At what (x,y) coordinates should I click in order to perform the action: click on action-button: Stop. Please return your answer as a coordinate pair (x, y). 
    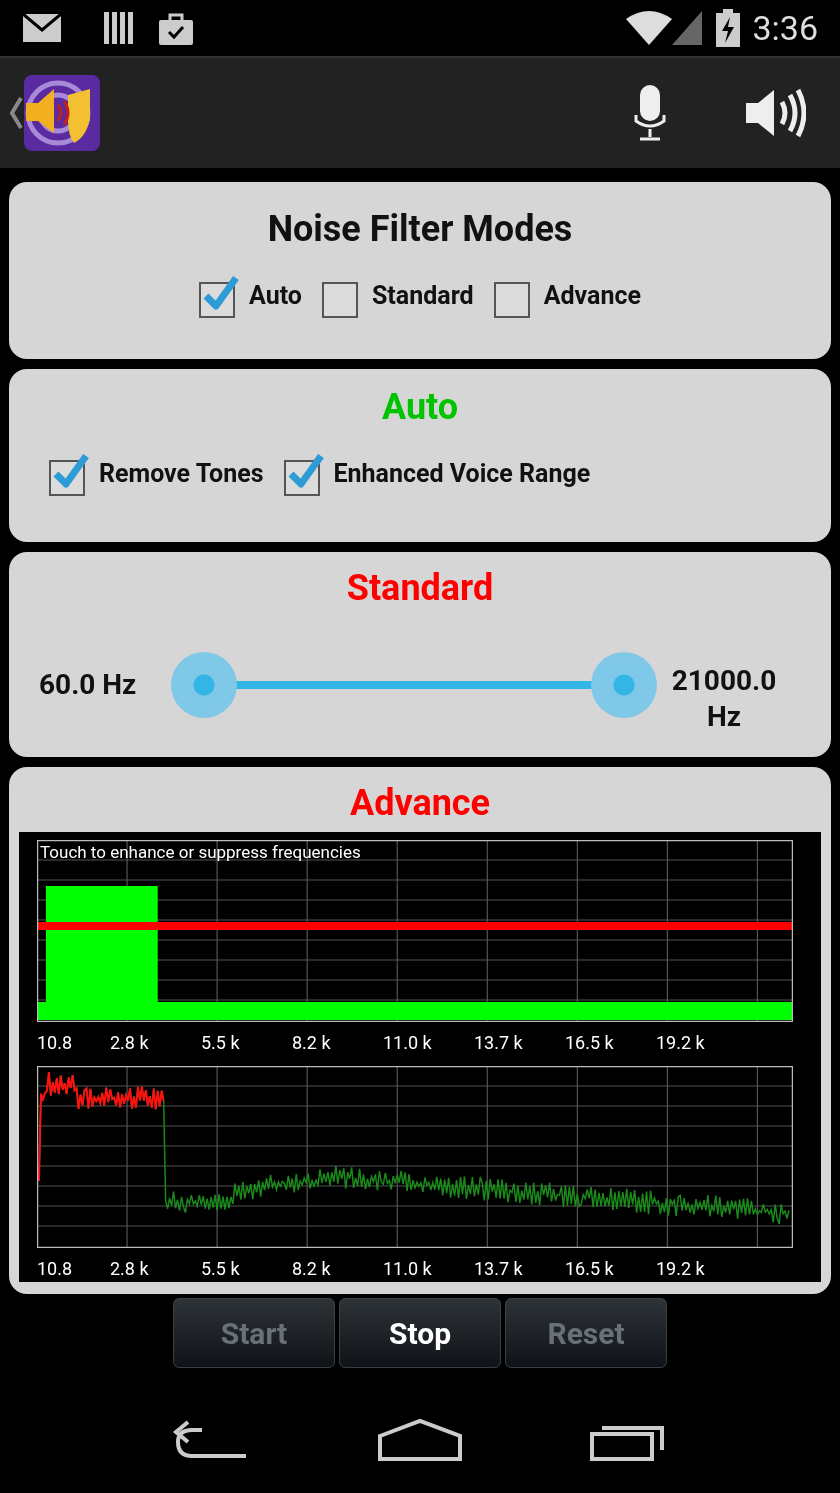
    Looking at the image, I should click on (420, 1333).